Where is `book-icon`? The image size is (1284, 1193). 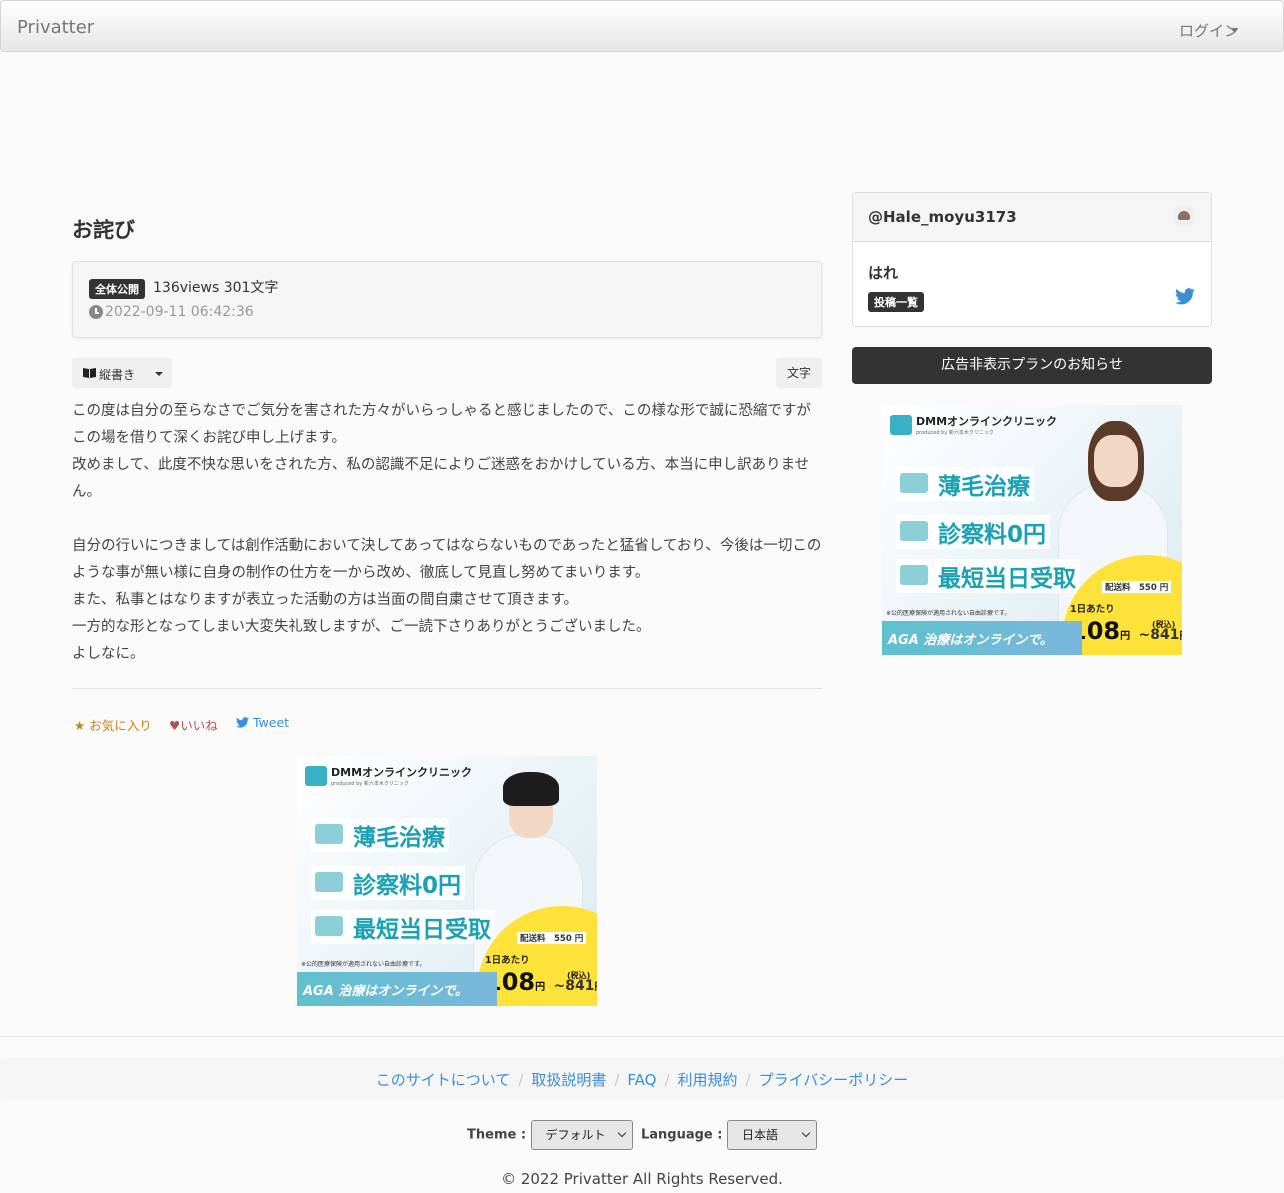
book-icon is located at coordinates (89, 373).